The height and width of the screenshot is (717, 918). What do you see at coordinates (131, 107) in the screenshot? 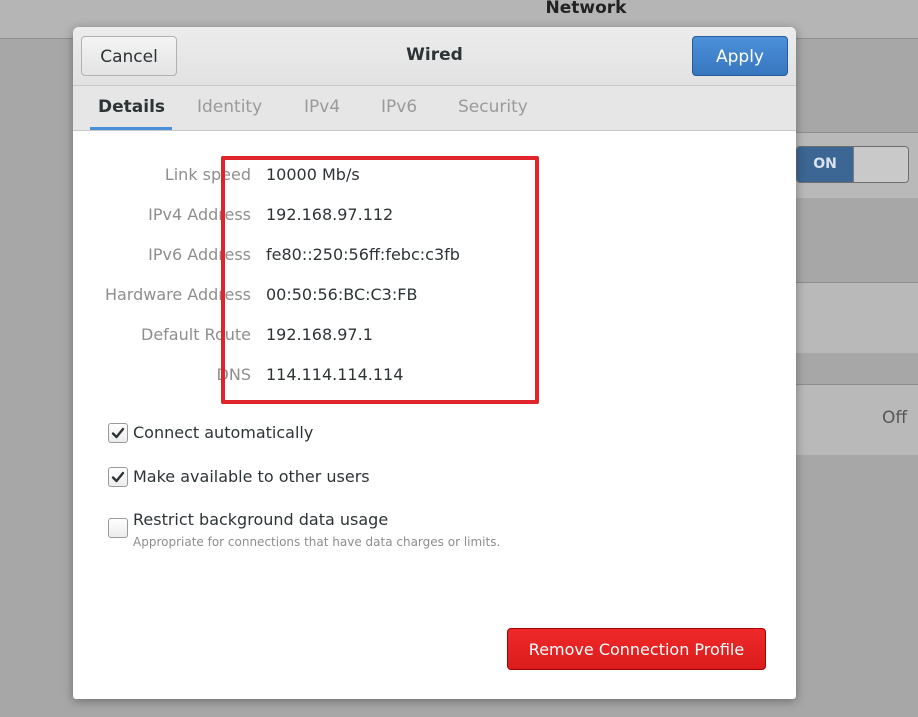
I see `tab-details: Details` at bounding box center [131, 107].